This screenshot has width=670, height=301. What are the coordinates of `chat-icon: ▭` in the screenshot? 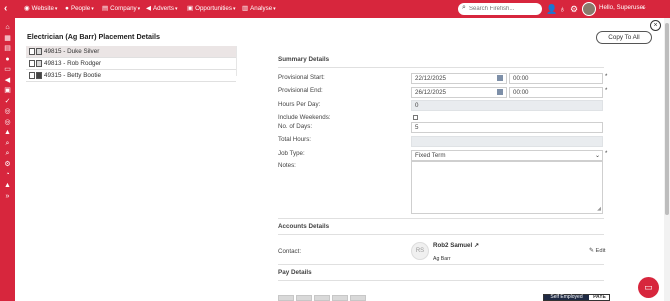 It's located at (648, 287).